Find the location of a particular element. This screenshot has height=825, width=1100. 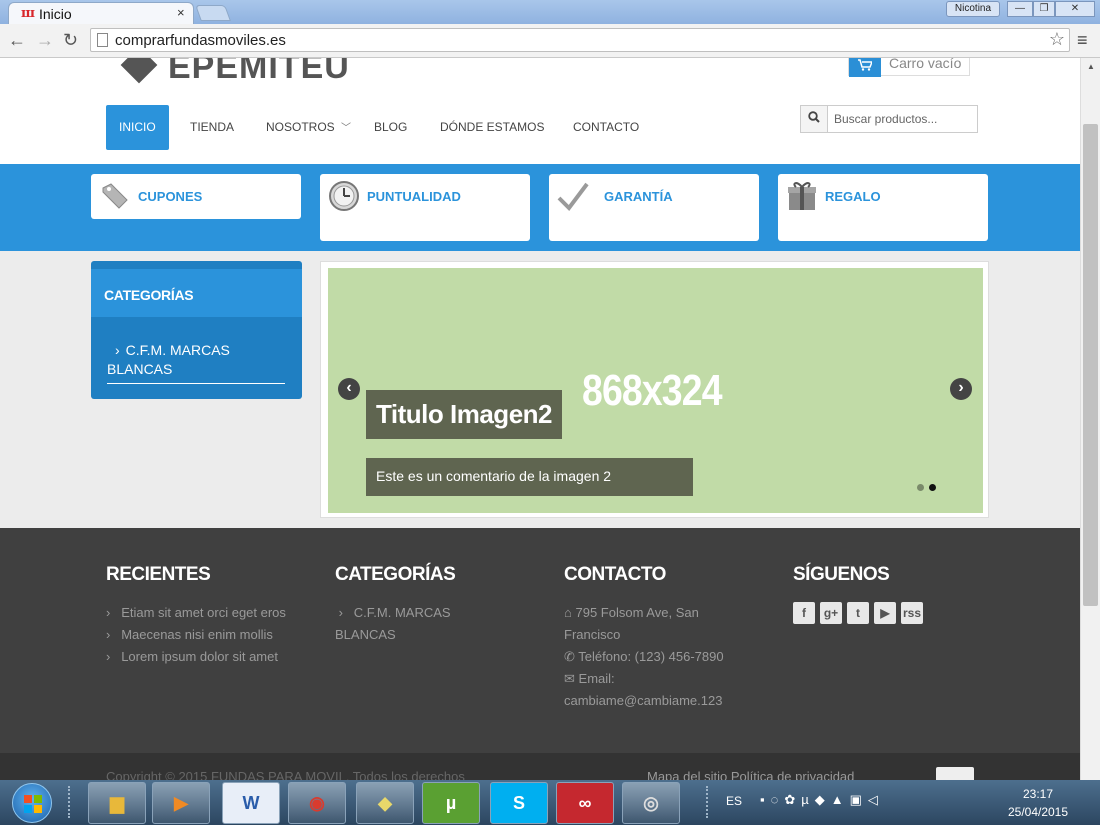

tab-title: Inicio is located at coordinates (55, 14).